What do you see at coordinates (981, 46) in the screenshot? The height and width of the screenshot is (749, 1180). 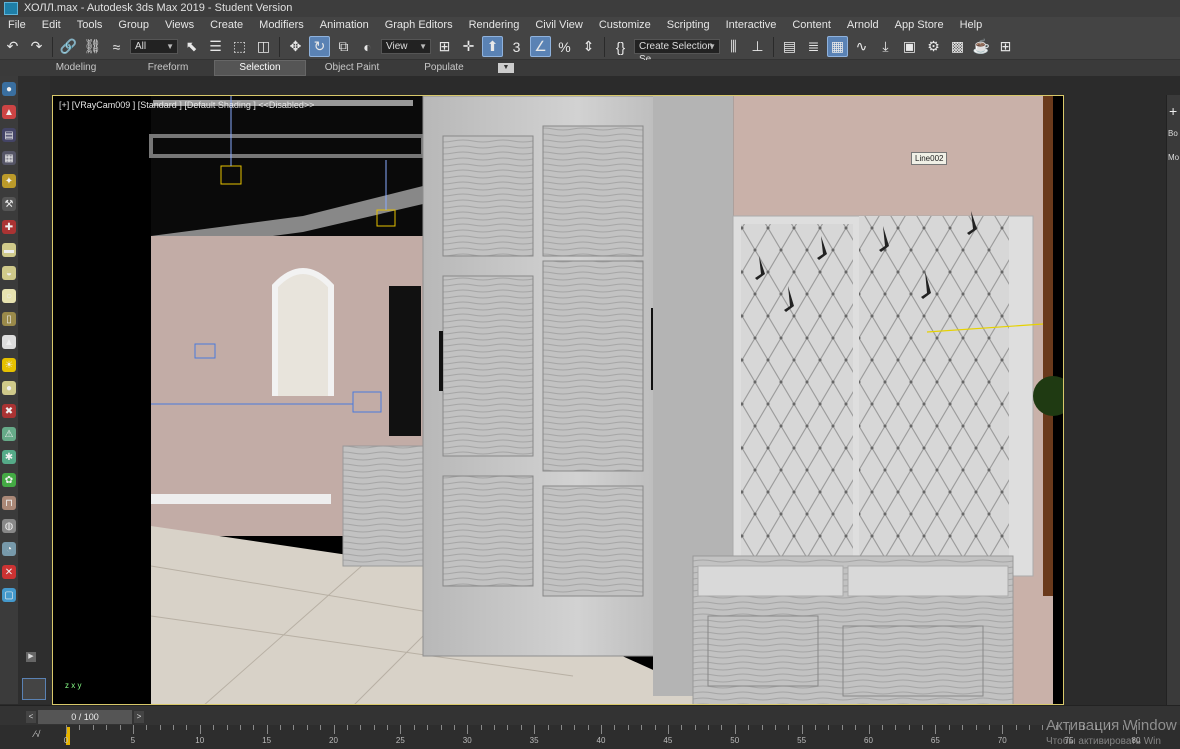 I see `render-production-icon: ☕` at bounding box center [981, 46].